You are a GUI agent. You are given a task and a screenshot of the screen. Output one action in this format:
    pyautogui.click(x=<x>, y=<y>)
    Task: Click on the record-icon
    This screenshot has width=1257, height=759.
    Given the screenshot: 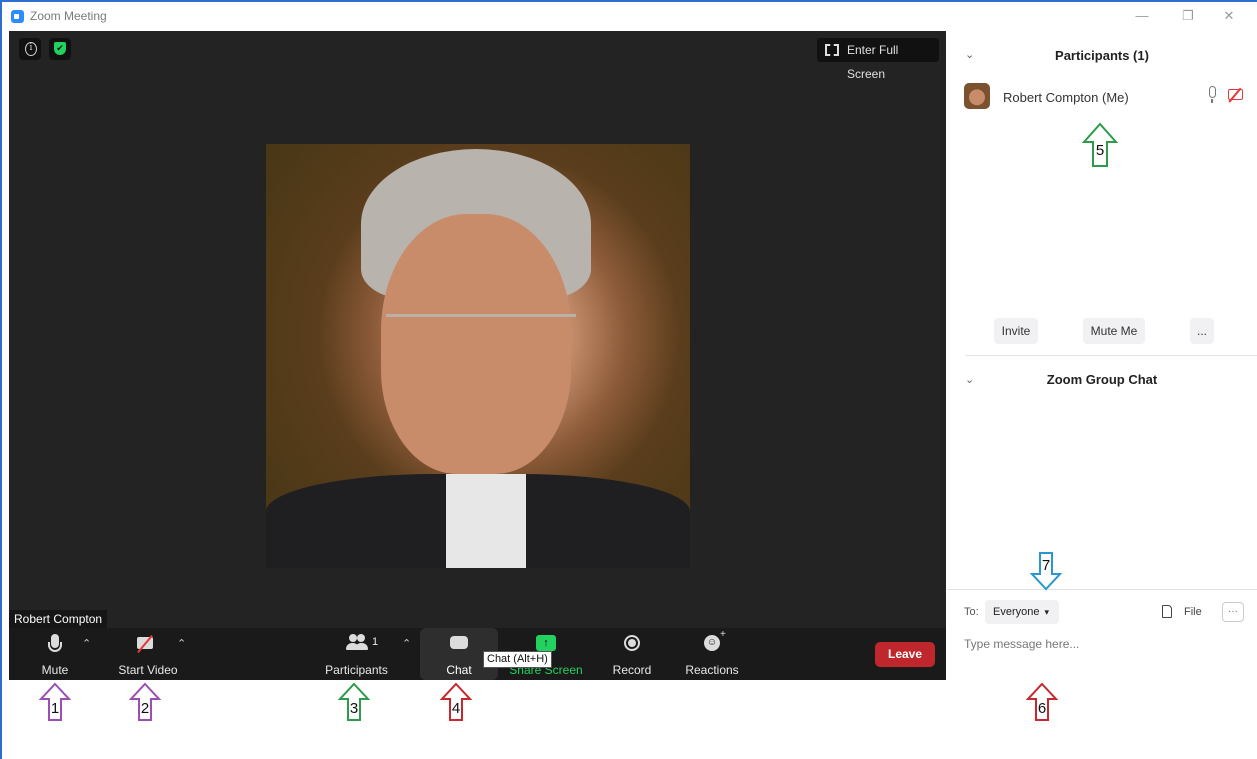 What is the action you would take?
    pyautogui.click(x=632, y=643)
    